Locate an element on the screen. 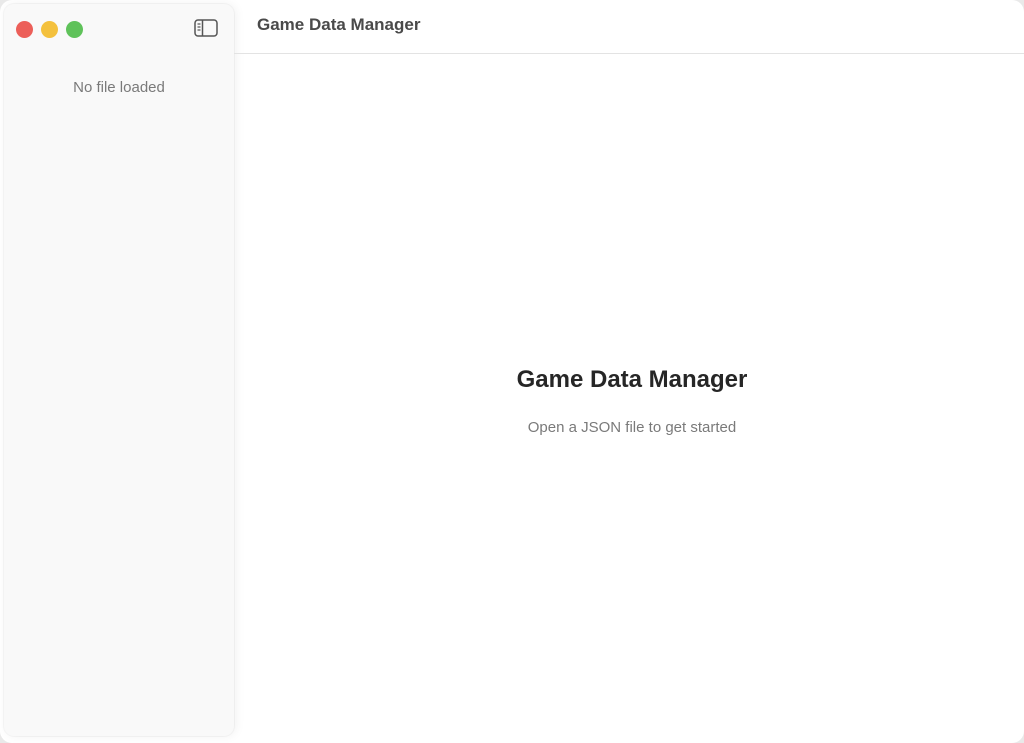 This screenshot has height=743, width=1024. window-title: Game Data Manager is located at coordinates (339, 24).